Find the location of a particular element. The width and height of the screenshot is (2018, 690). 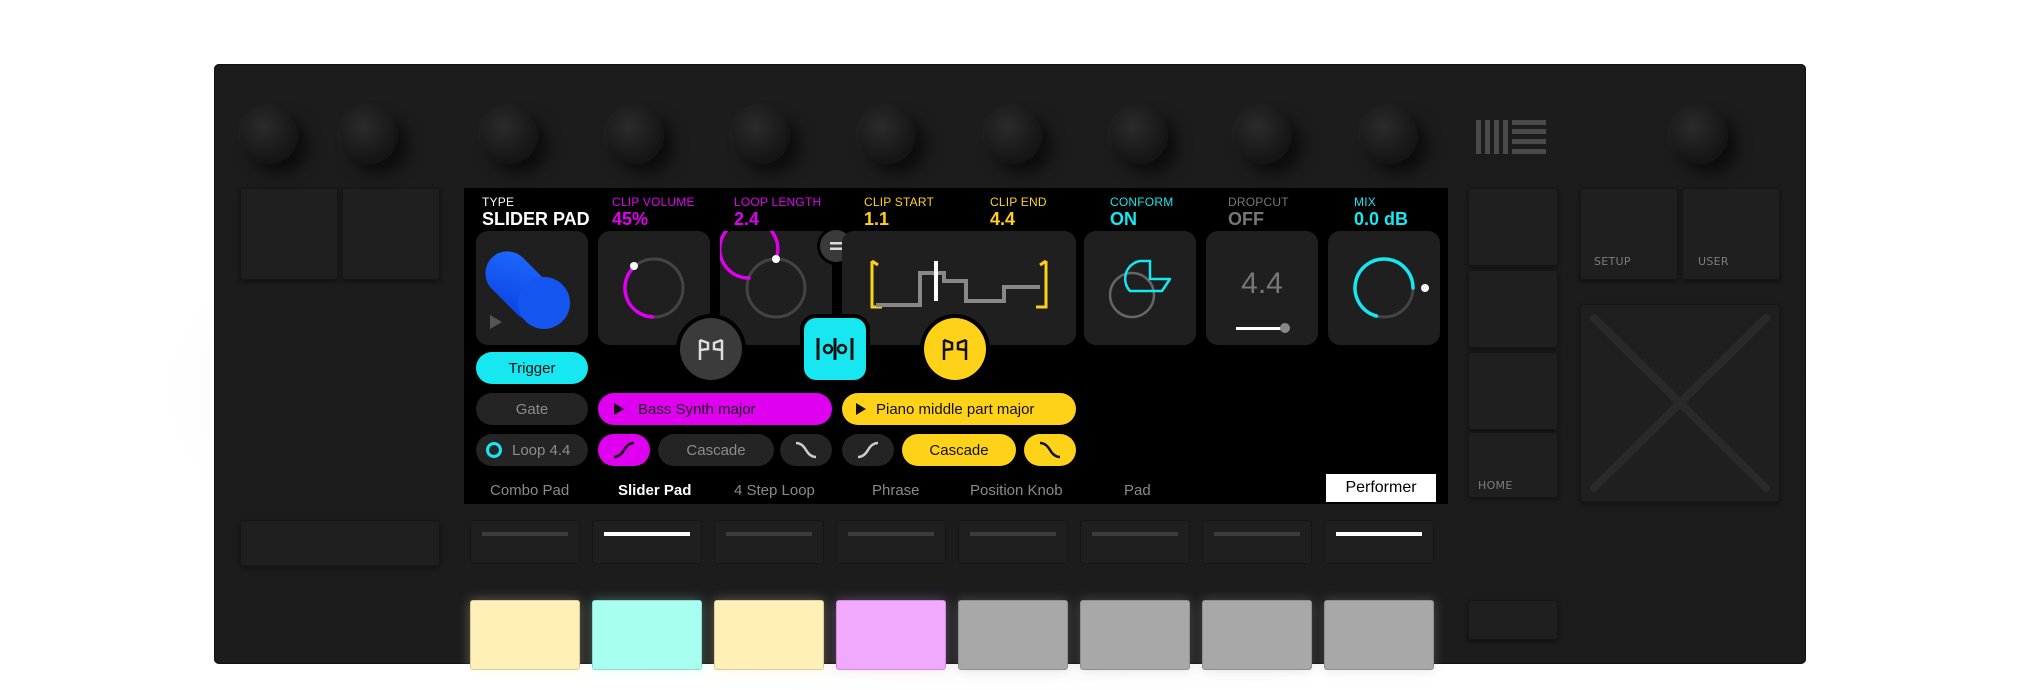

header-clip-start-value: 1.1 is located at coordinates (877, 219).